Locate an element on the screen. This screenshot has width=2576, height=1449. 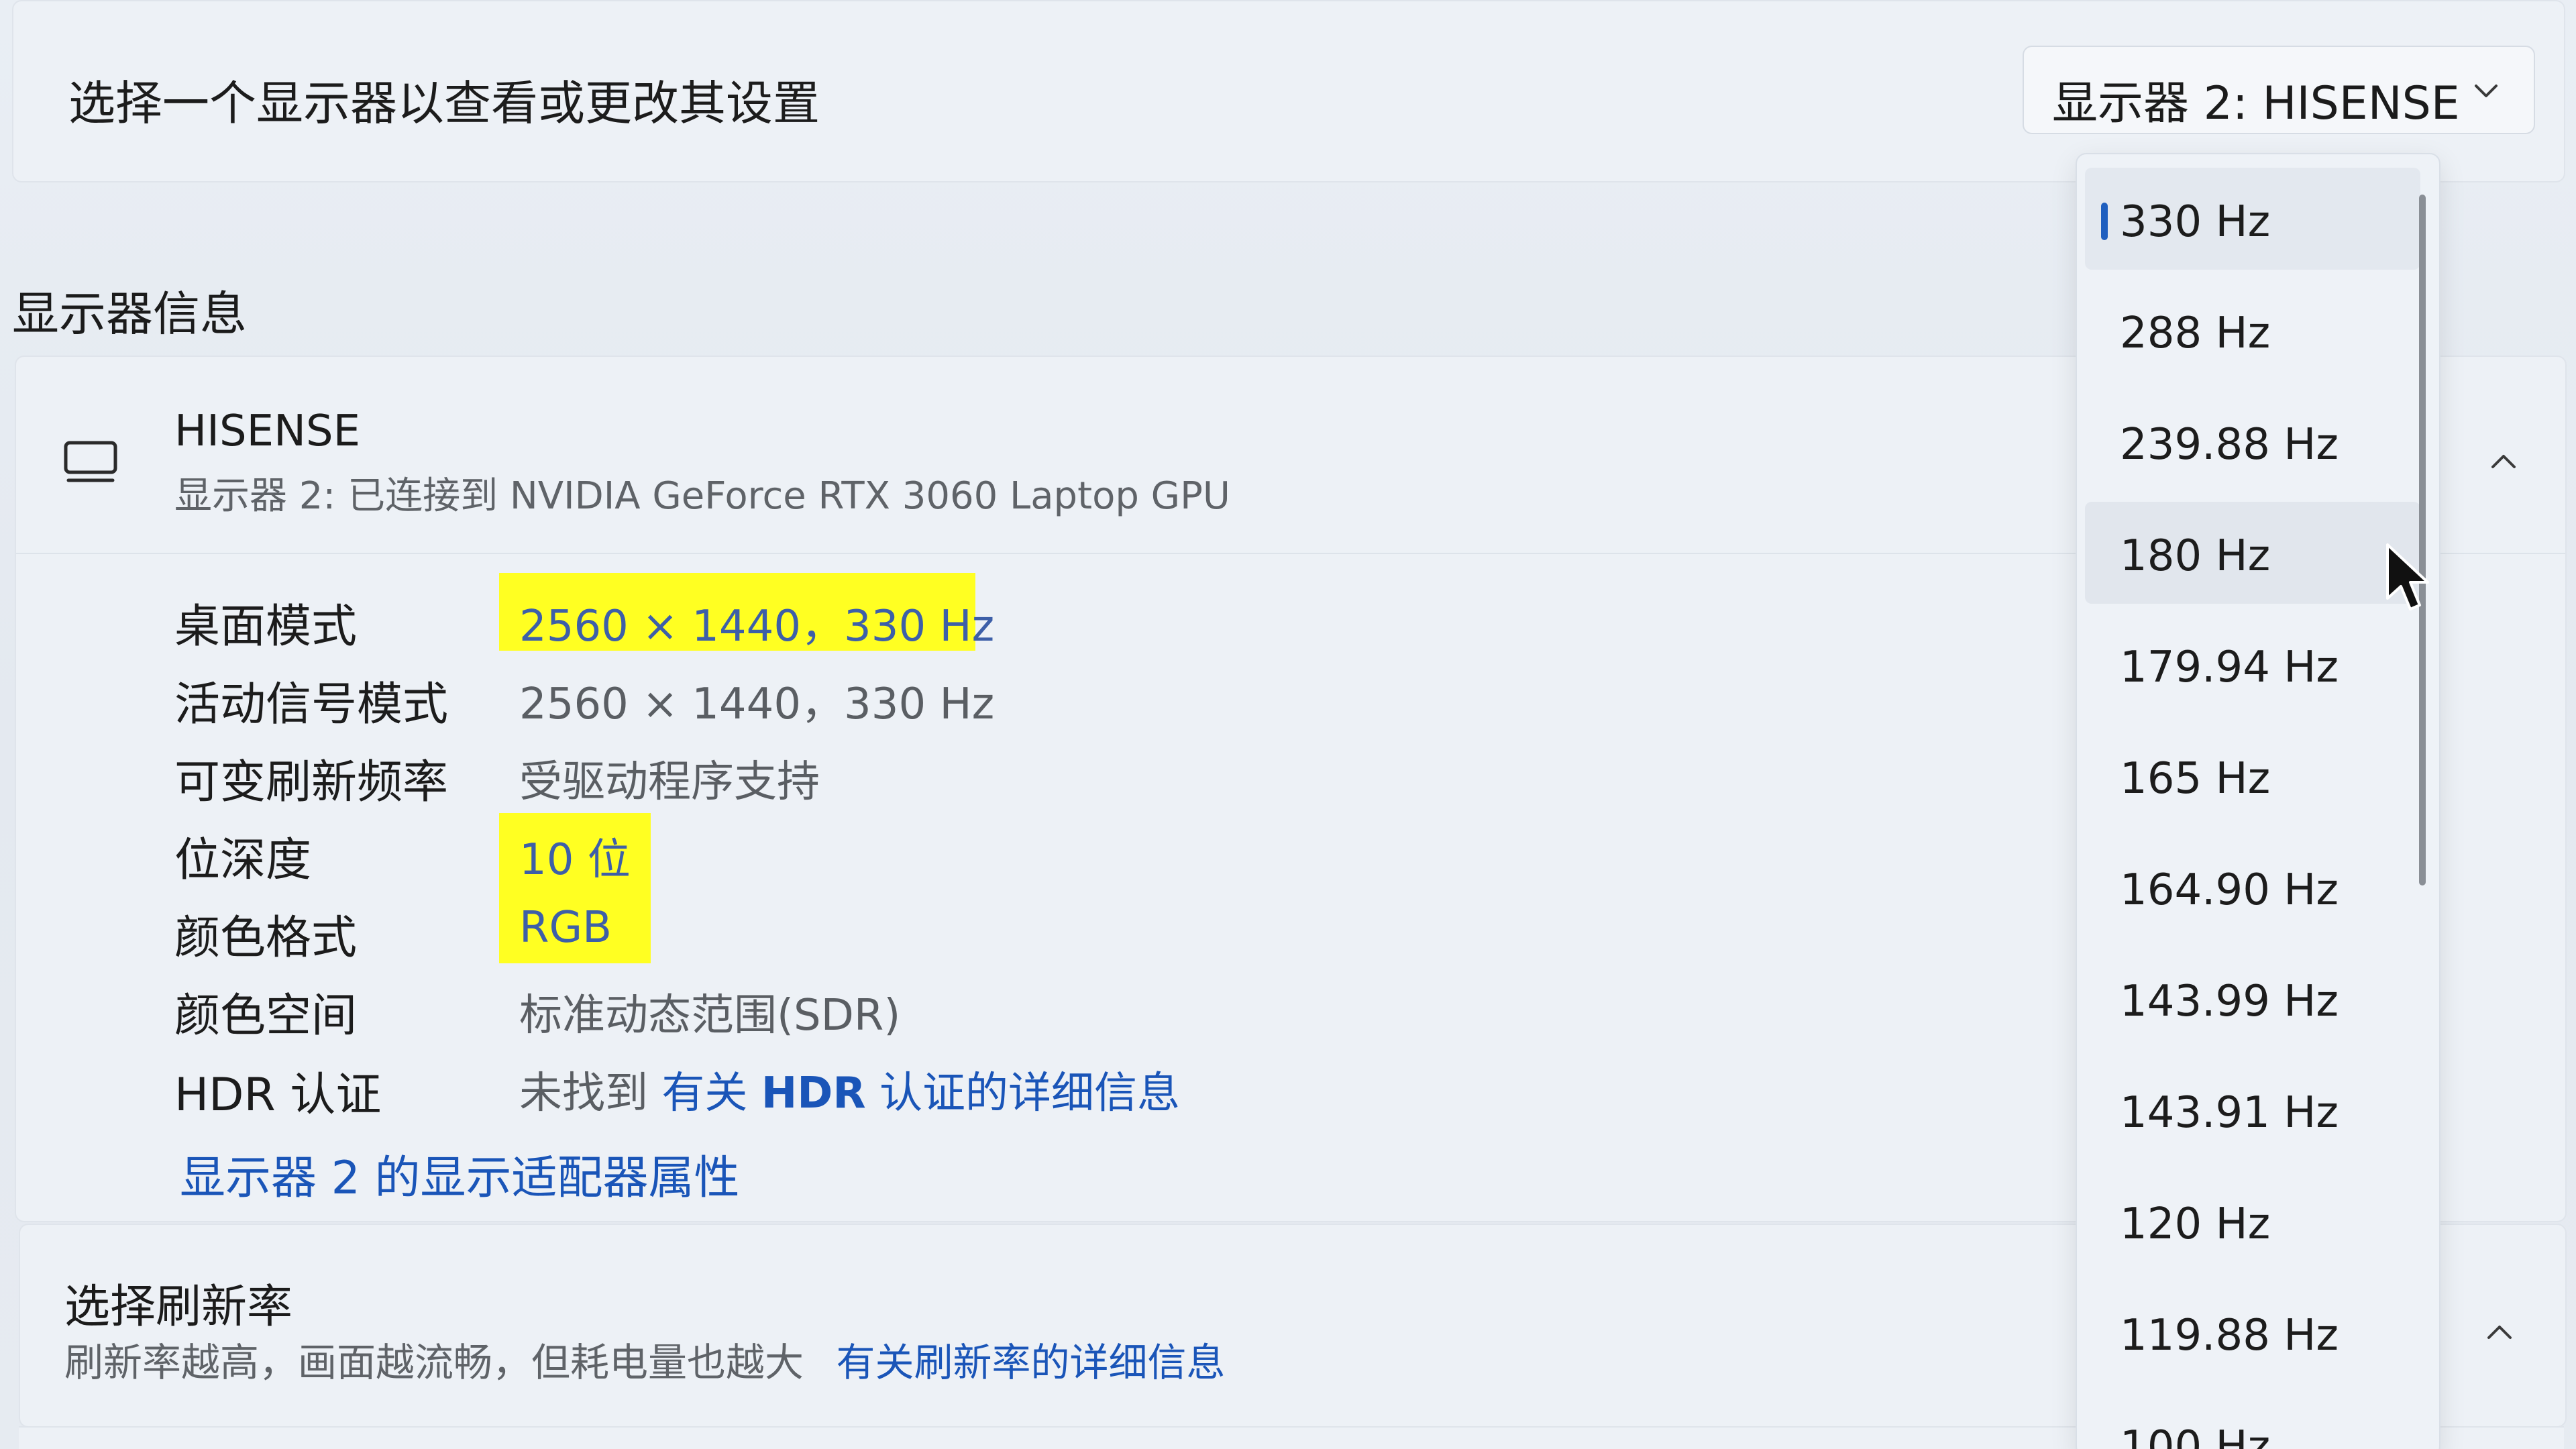
dropdown-scrollbar is located at coordinates (2422, 540).